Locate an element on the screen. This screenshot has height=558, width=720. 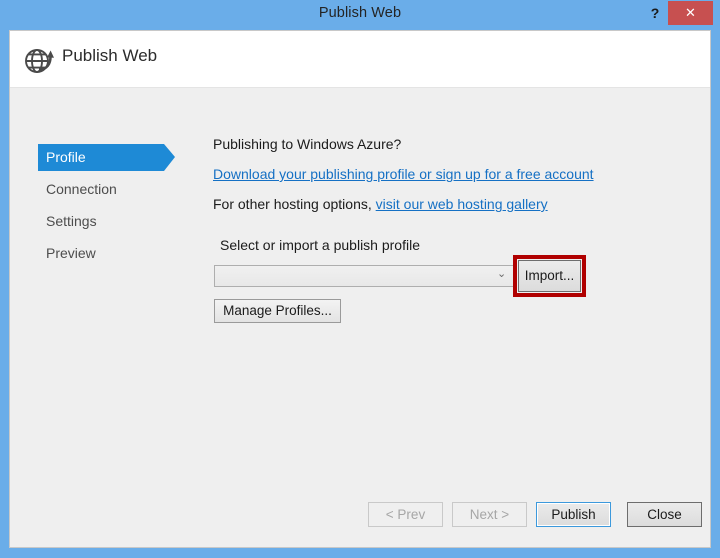
sidebar-item-settings: Settings is located at coordinates (101, 221).